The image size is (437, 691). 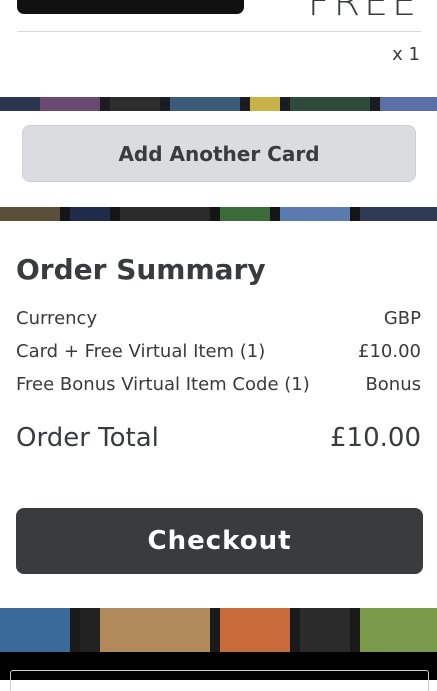 I want to click on price-text: FREE, so click(x=363, y=12).